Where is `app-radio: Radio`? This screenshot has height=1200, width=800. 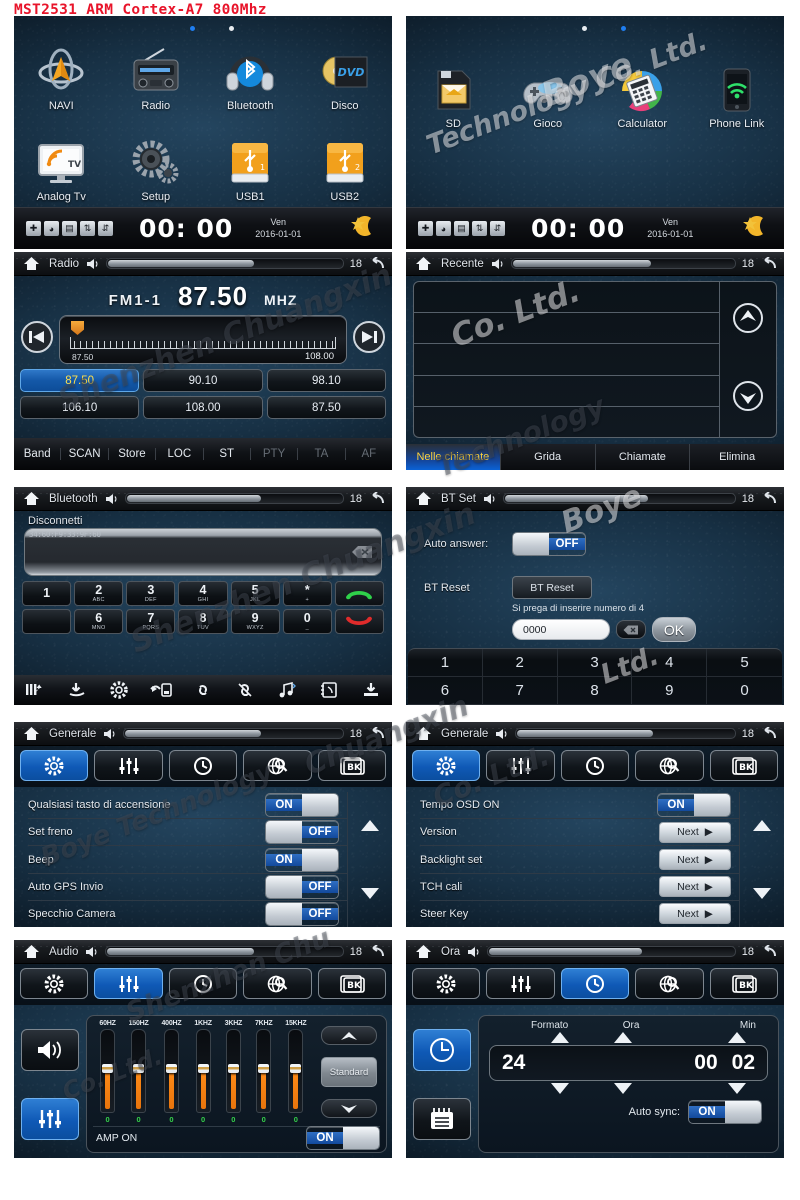 app-radio: Radio is located at coordinates (156, 70).